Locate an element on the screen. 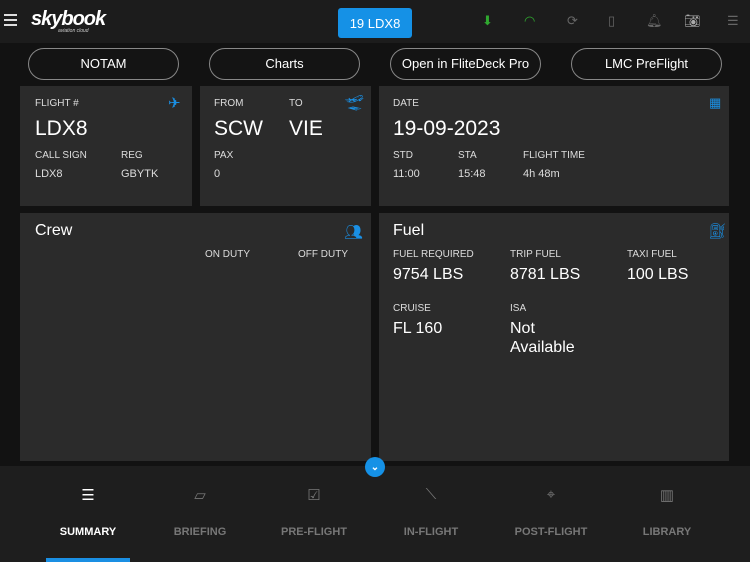 This screenshot has width=750, height=562. std-label: STD is located at coordinates (403, 155).